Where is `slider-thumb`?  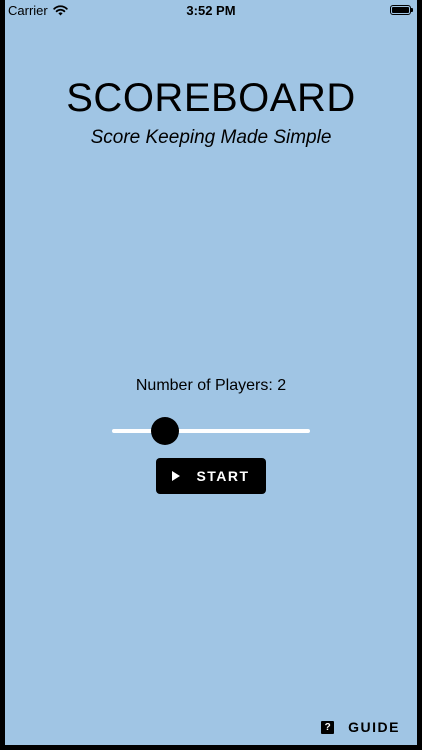 slider-thumb is located at coordinates (164, 431).